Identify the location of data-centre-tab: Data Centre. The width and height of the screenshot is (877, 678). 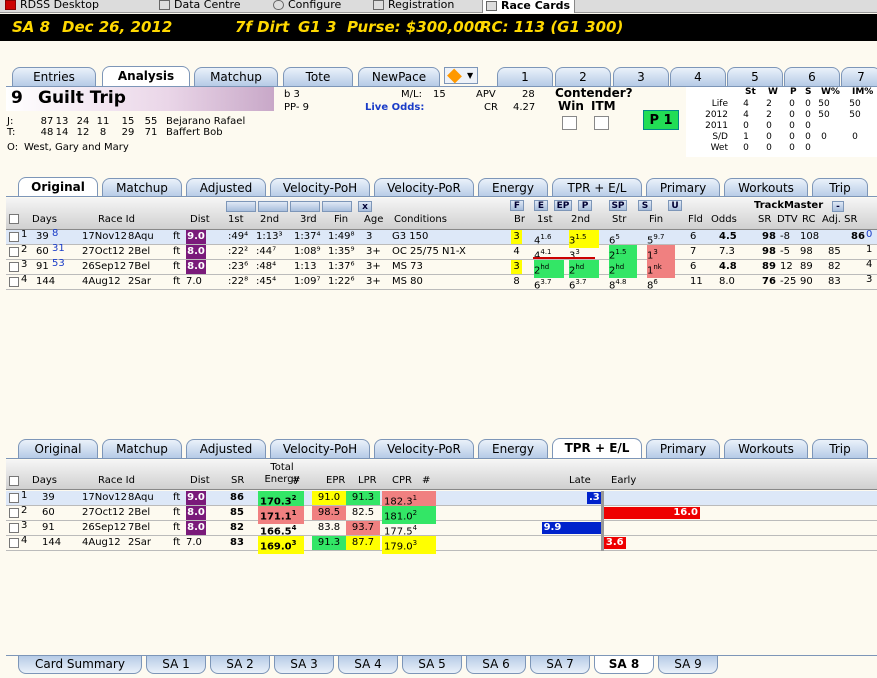
(200, 6).